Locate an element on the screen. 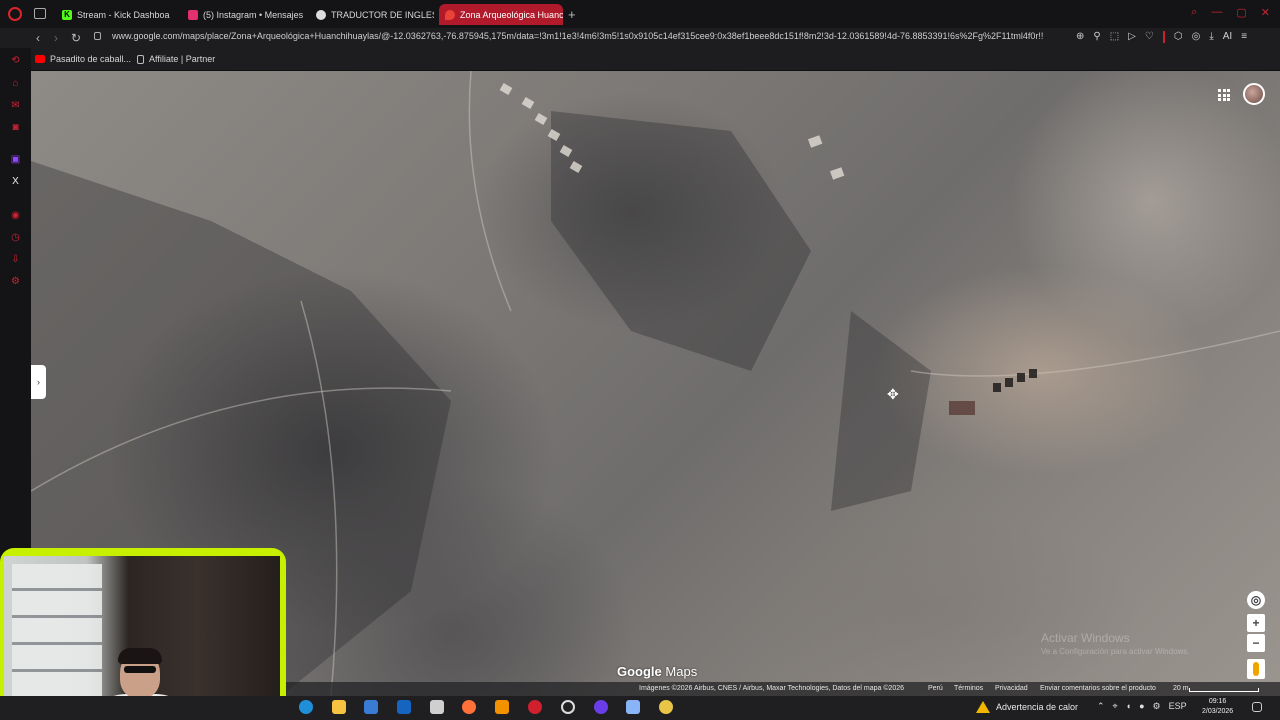 This screenshot has width=1280, height=720. chrome-icon is located at coordinates (666, 707).